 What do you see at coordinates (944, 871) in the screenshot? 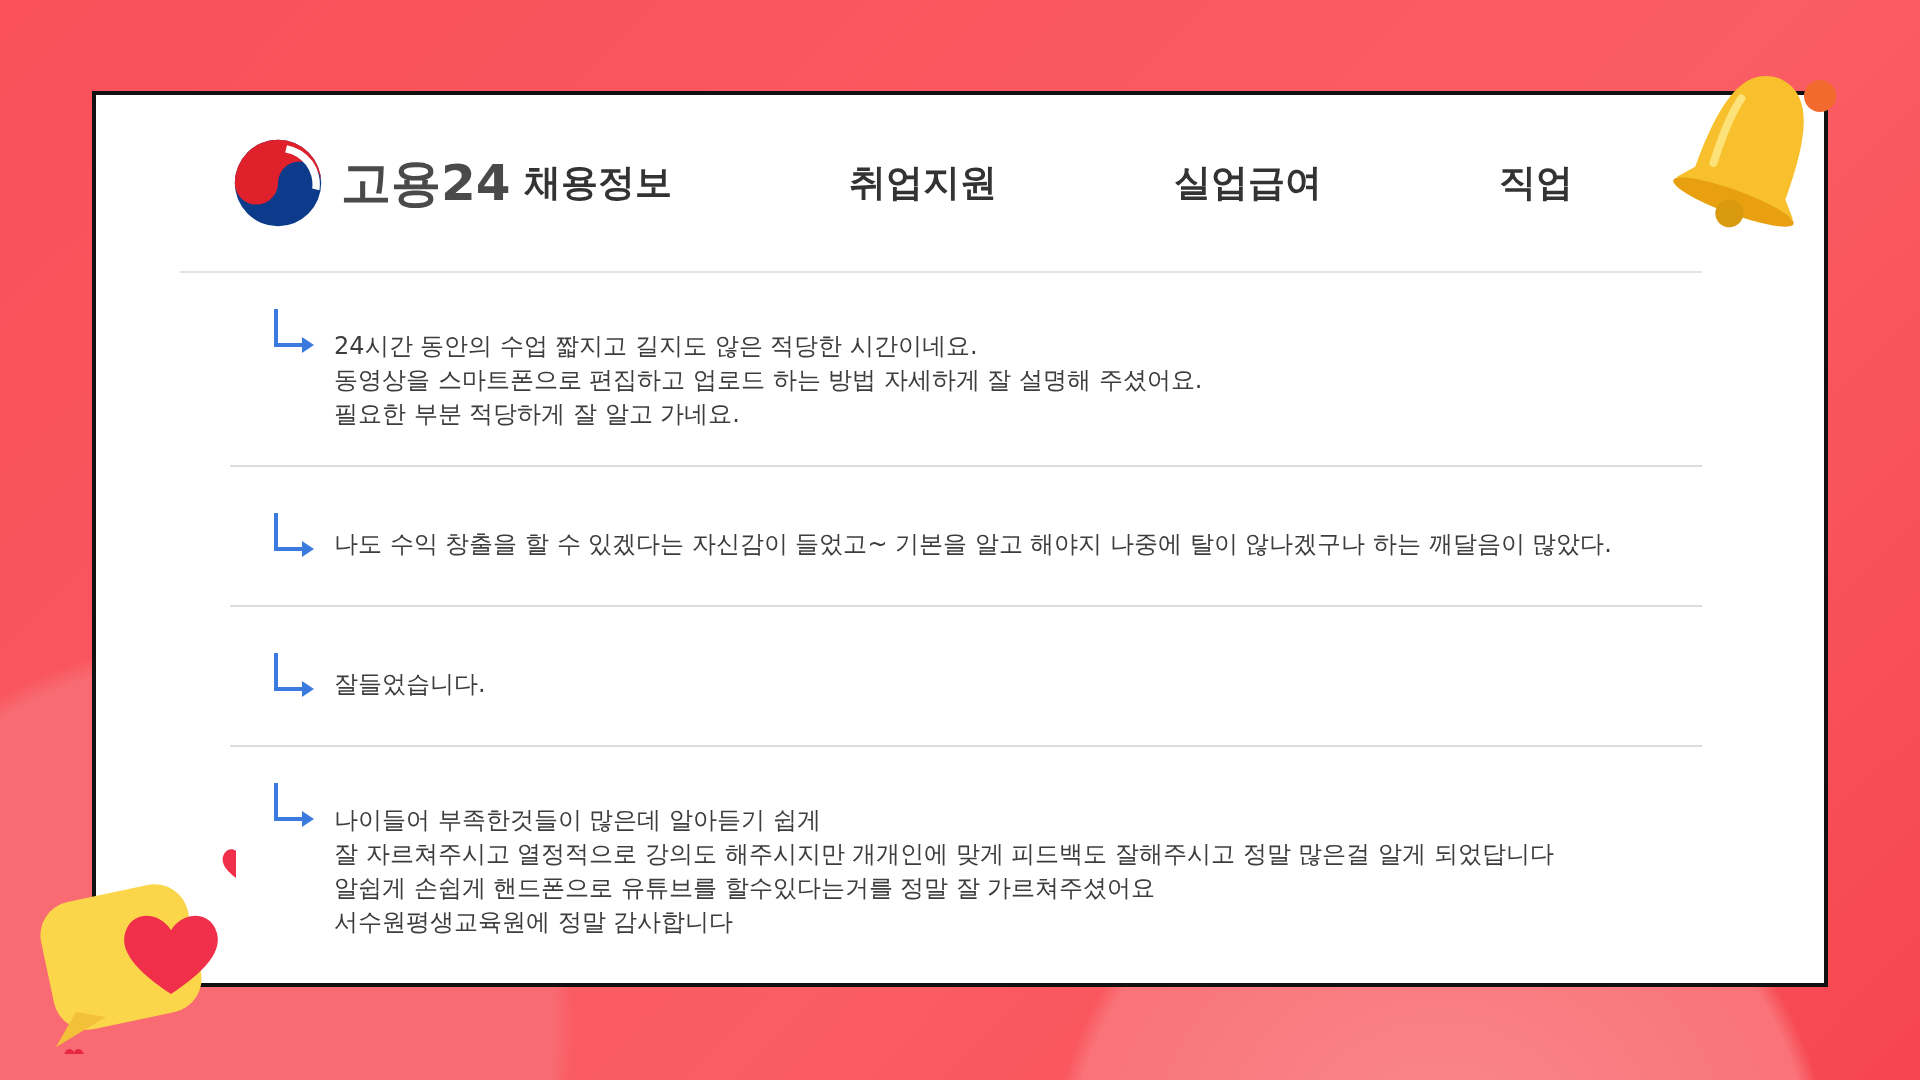
I see `review-text: 나이들어 부족한것들이 많은데 알아듣기 쉽게 잘 자르쳐주시고 열정적으로 강의도 해주시지만 개개인에 맞게 피드백도 잘해주시고 정말 많은걸 알게 되었답니다 알쉽게 손쉽게 핸드폰으로 유튜브를 할수있다는거를 정말 잘 가르쳐주셨어요 서수원평생교육원에 정말 감사합니다` at bounding box center [944, 871].